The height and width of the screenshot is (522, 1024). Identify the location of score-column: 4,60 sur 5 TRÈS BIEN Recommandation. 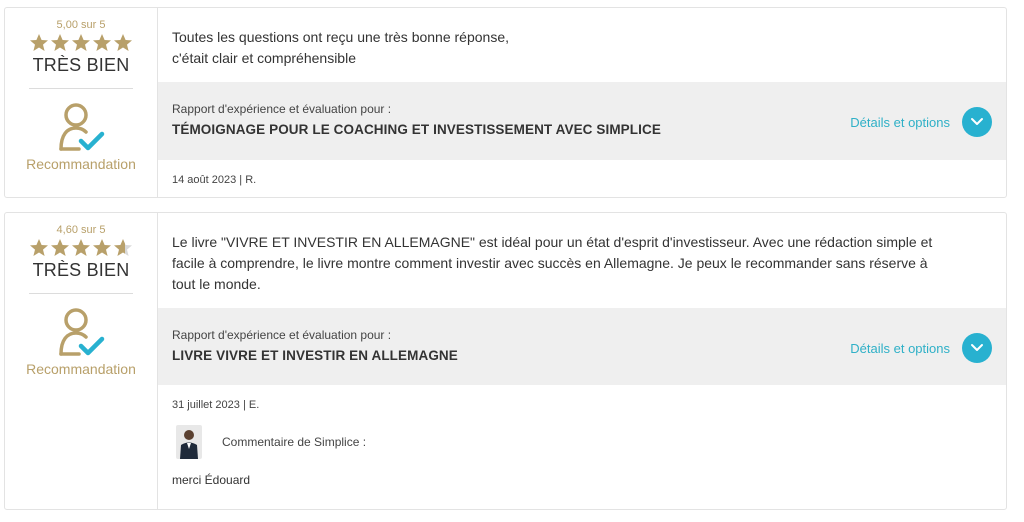
(81, 361).